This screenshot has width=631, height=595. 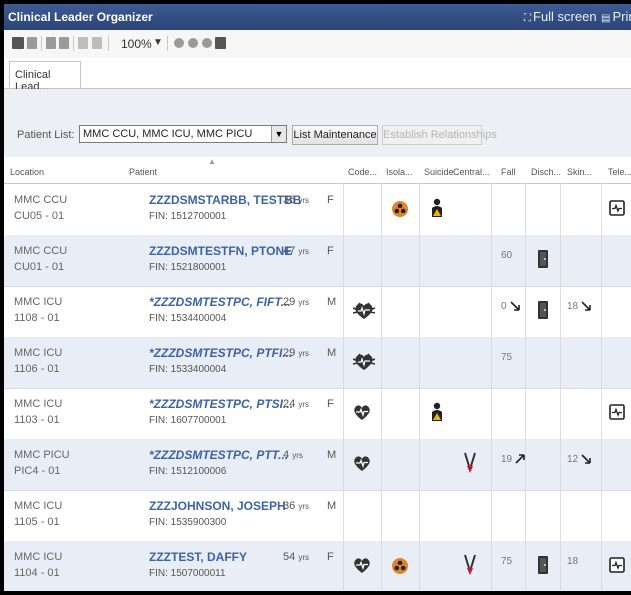 I want to click on unit-label: MMC PICU, so click(x=42, y=455).